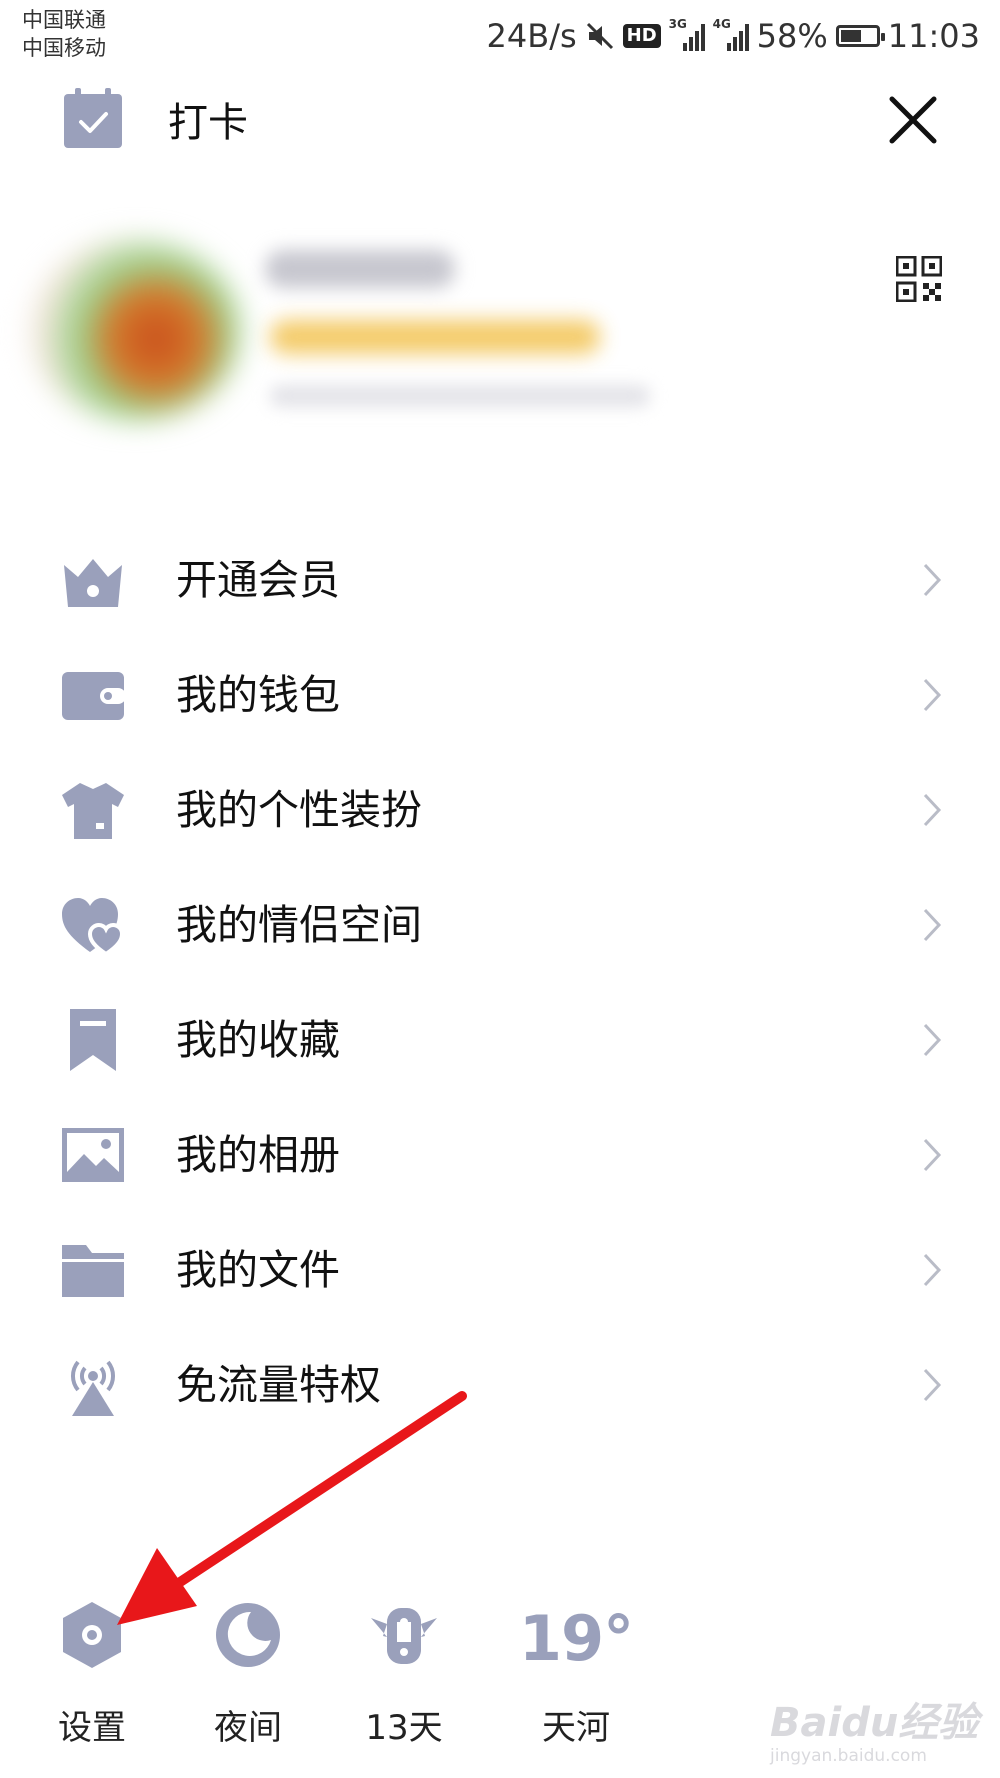  I want to click on profile-card, so click(350, 325).